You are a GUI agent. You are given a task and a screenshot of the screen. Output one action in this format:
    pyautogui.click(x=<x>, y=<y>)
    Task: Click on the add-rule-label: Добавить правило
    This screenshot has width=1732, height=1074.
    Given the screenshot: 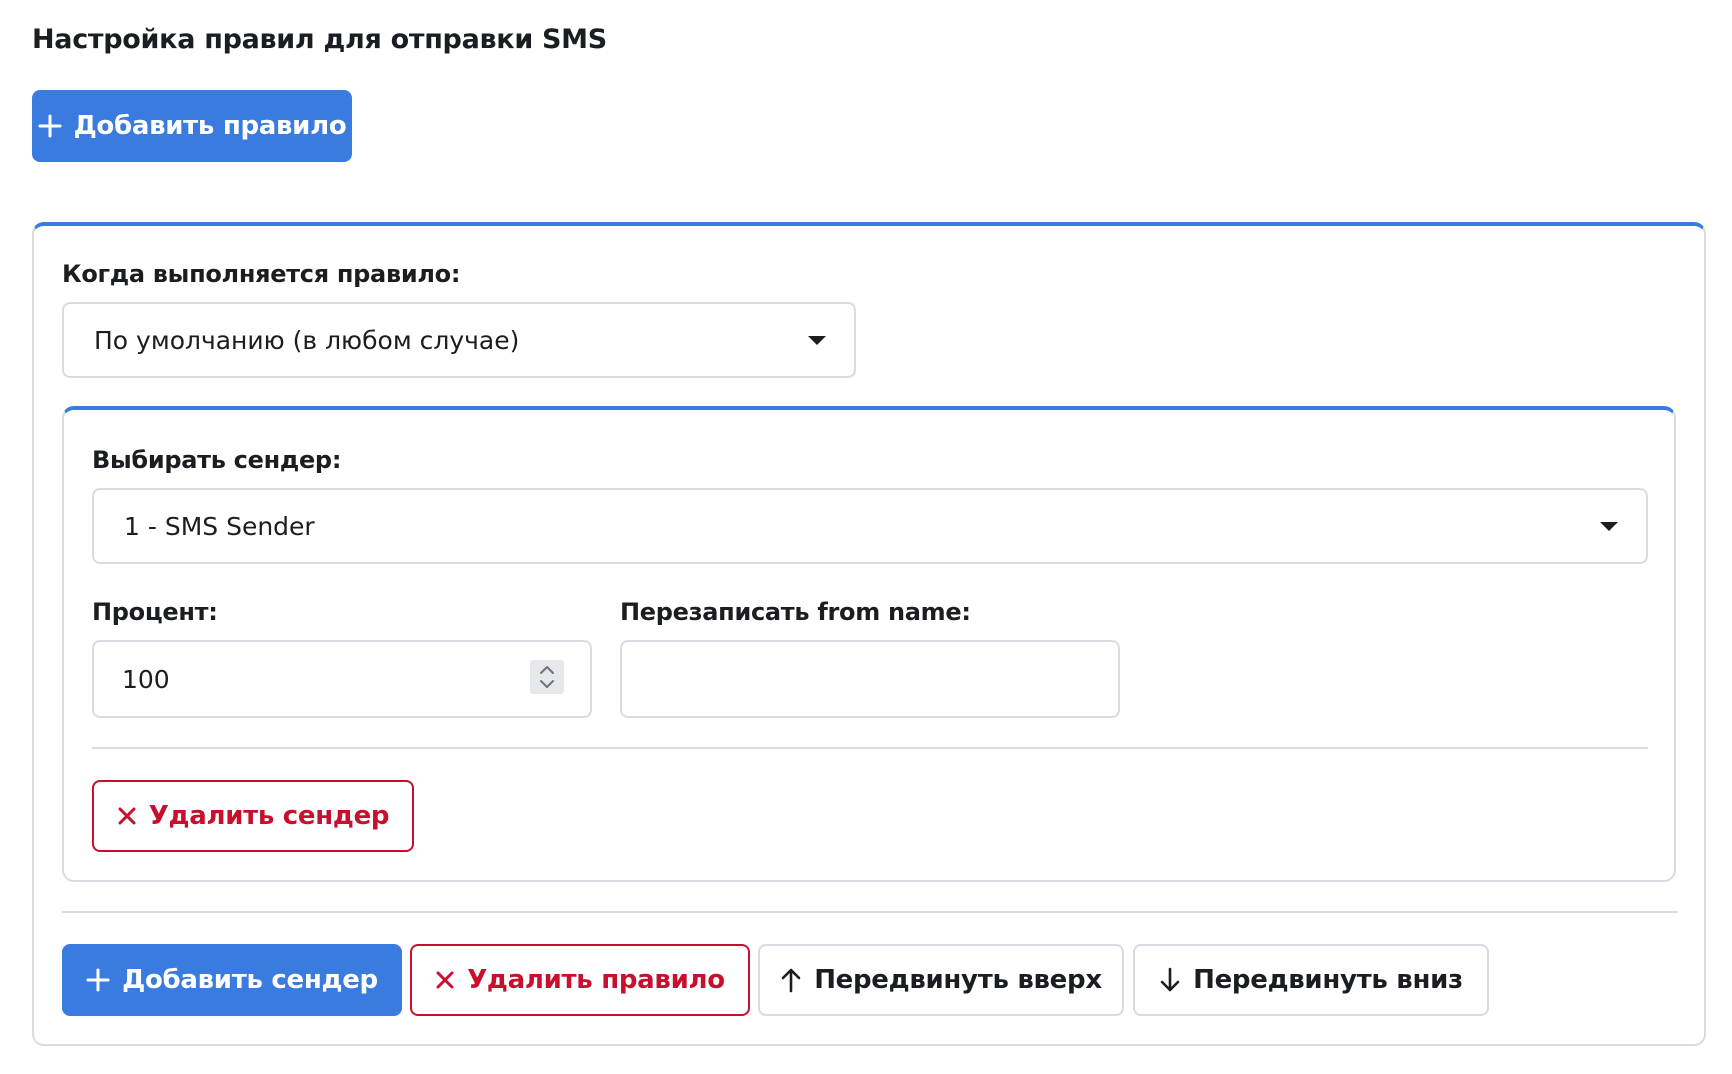 What is the action you would take?
    pyautogui.click(x=210, y=126)
    